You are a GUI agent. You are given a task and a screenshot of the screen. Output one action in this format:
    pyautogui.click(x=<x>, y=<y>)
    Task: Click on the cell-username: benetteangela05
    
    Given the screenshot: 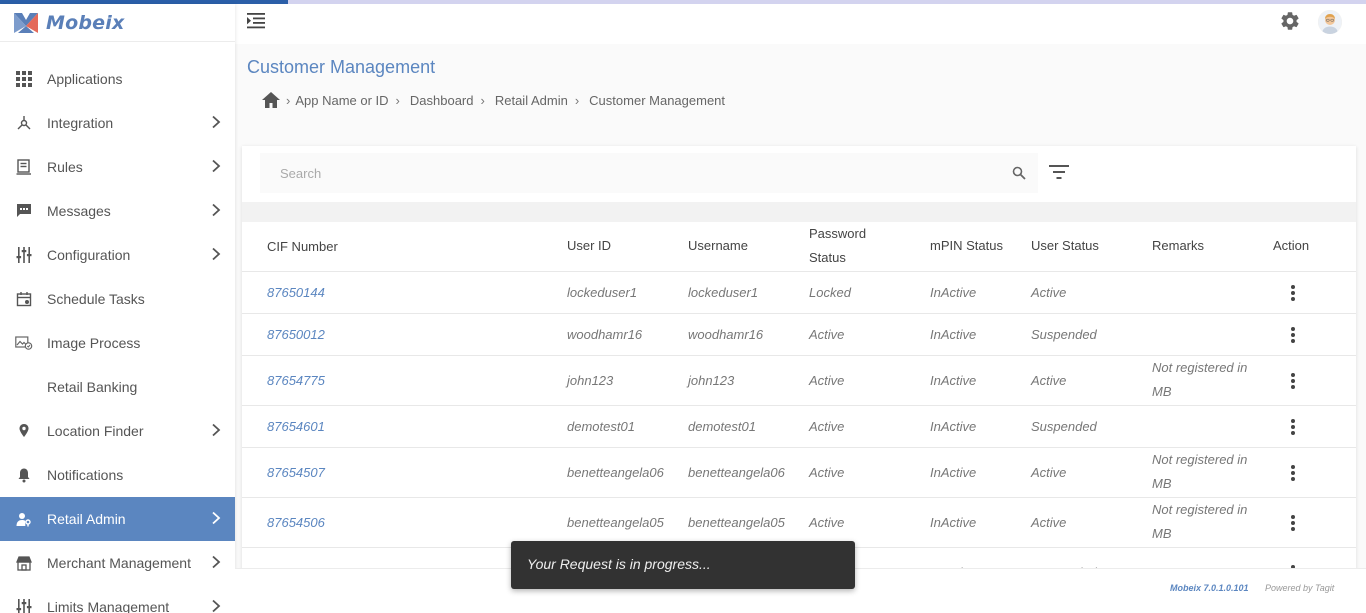 What is the action you would take?
    pyautogui.click(x=736, y=522)
    